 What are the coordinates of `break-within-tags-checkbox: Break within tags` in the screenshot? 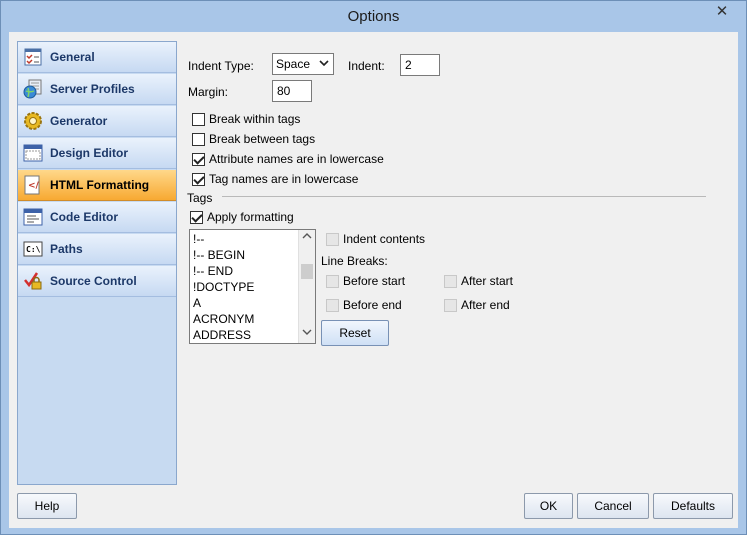 It's located at (246, 119).